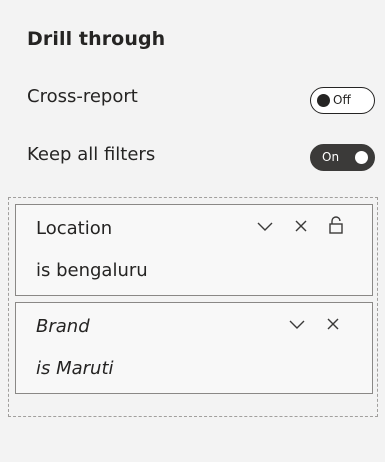 The image size is (385, 462). Describe the element at coordinates (91, 154) in the screenshot. I see `keep-all-filters-label: Keep all filters` at that location.